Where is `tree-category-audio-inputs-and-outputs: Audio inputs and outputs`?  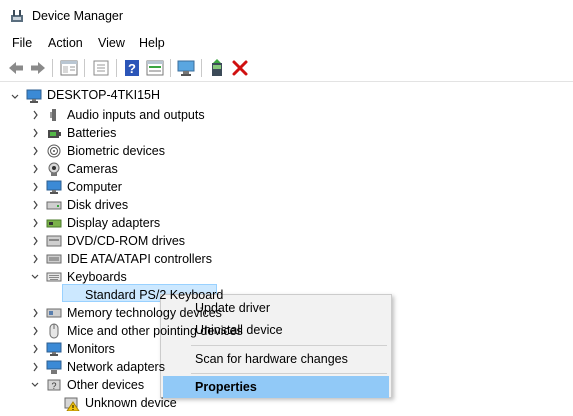 tree-category-audio-inputs-and-outputs: Audio inputs and outputs is located at coordinates (136, 115).